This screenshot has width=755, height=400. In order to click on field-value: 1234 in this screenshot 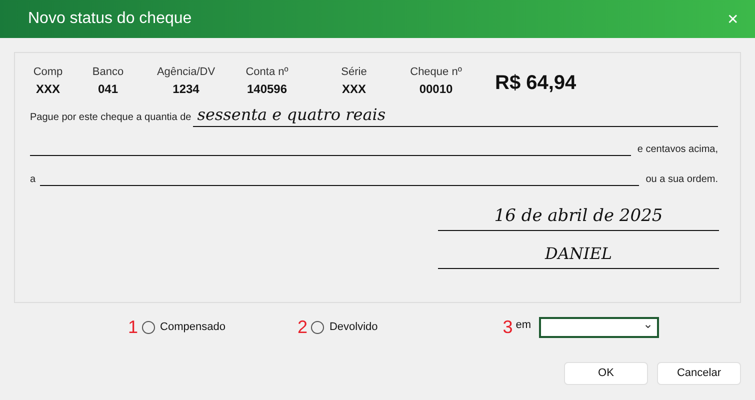, I will do `click(186, 89)`.